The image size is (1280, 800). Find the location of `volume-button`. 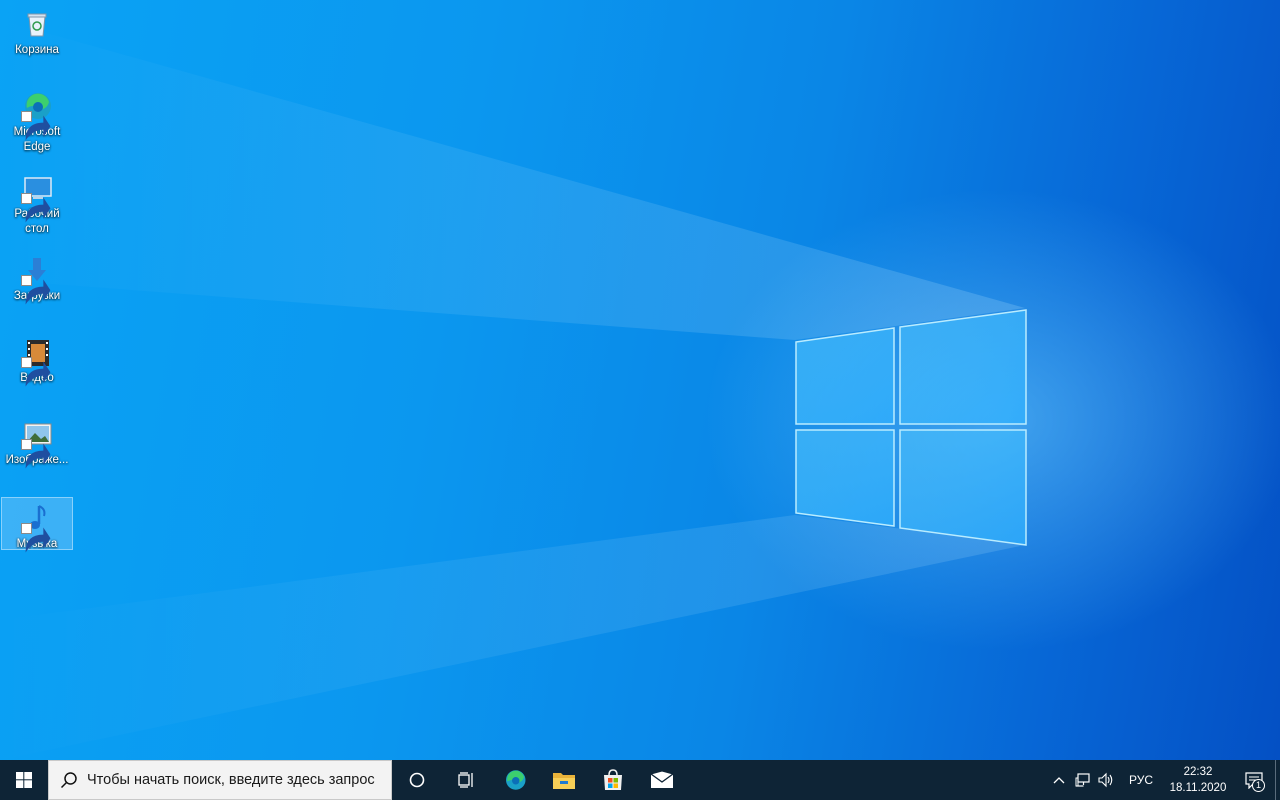

volume-button is located at coordinates (1107, 780).